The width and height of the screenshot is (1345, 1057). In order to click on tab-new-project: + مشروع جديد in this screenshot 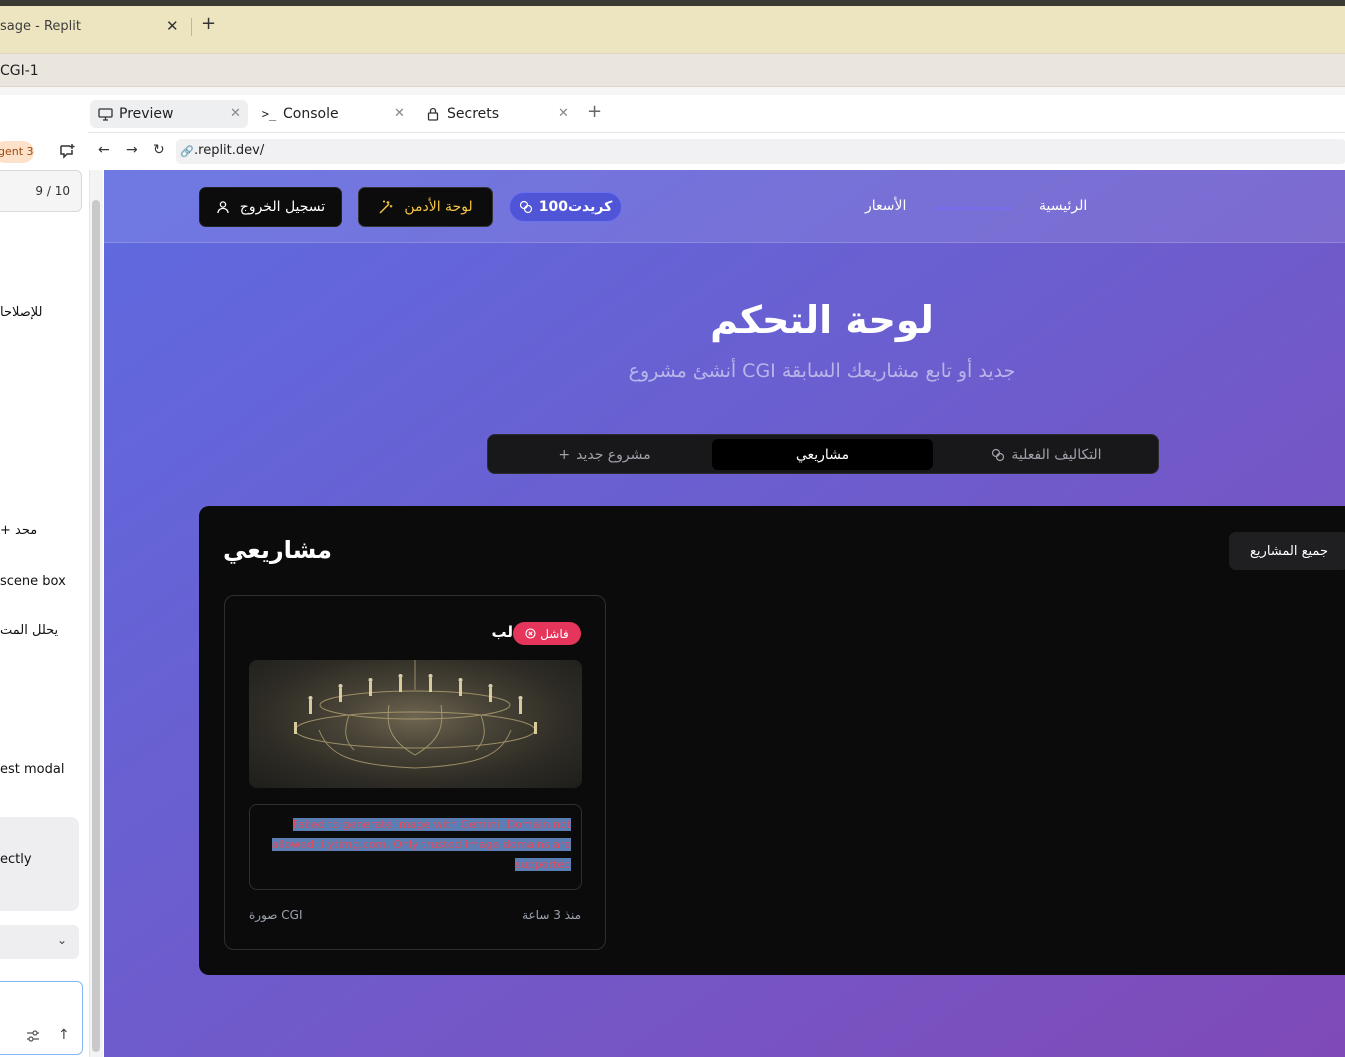, I will do `click(604, 454)`.